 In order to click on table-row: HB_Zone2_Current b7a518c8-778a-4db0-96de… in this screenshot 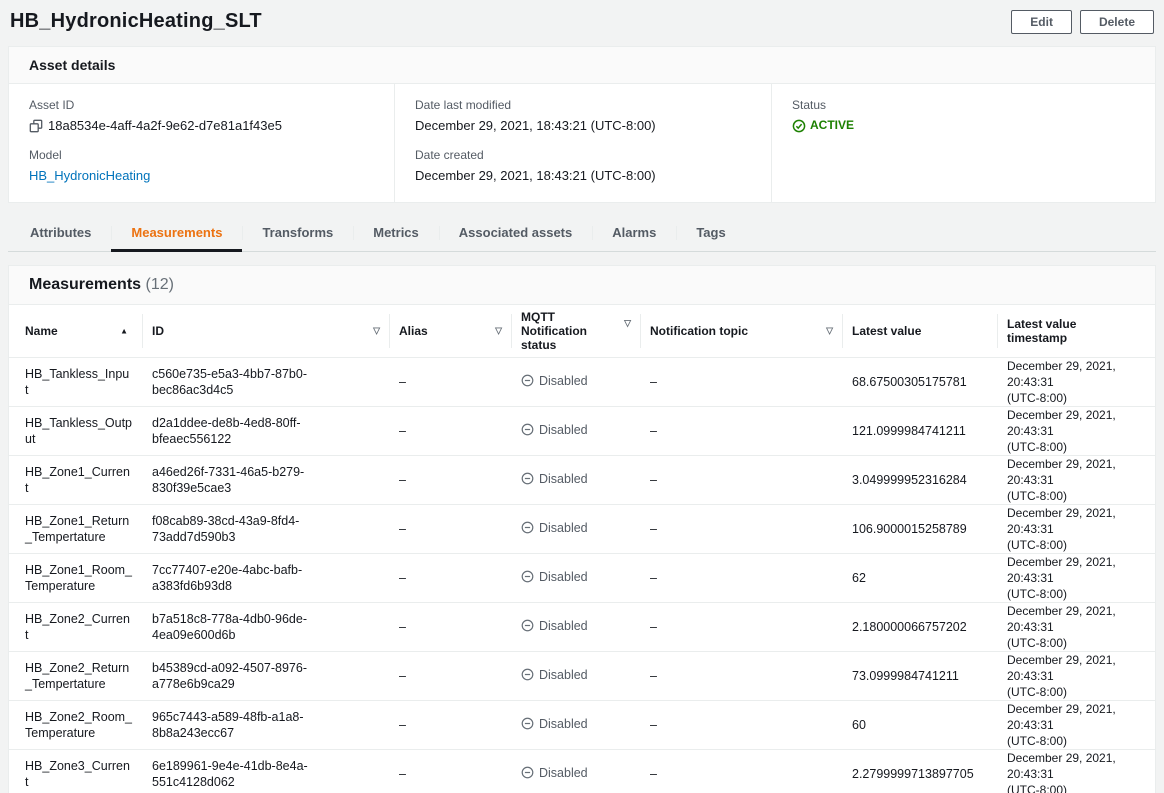, I will do `click(582, 627)`.